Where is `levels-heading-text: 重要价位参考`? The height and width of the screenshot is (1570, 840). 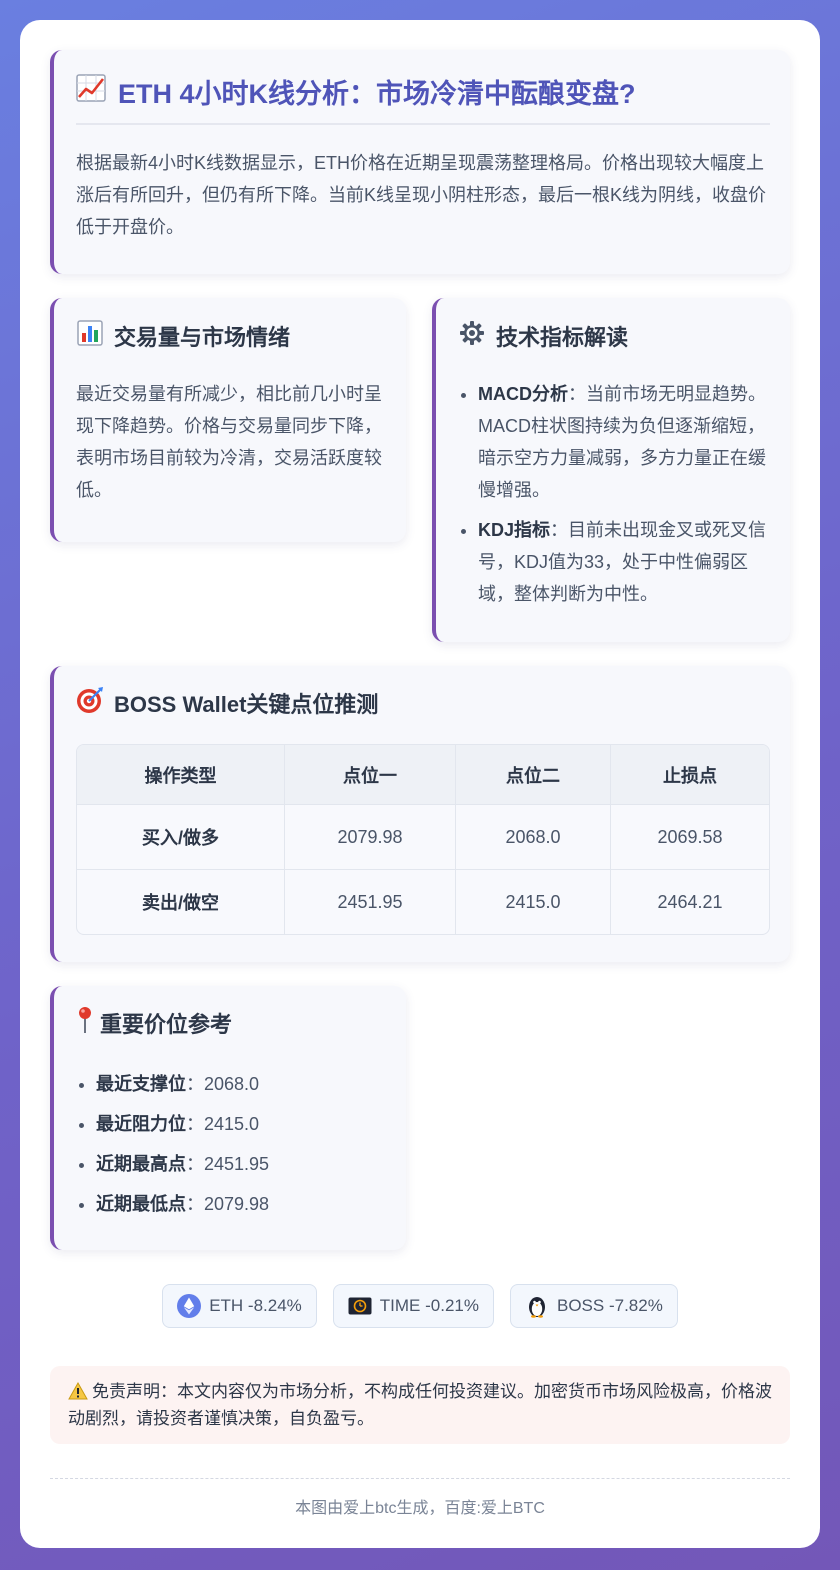 levels-heading-text: 重要价位参考 is located at coordinates (166, 1024).